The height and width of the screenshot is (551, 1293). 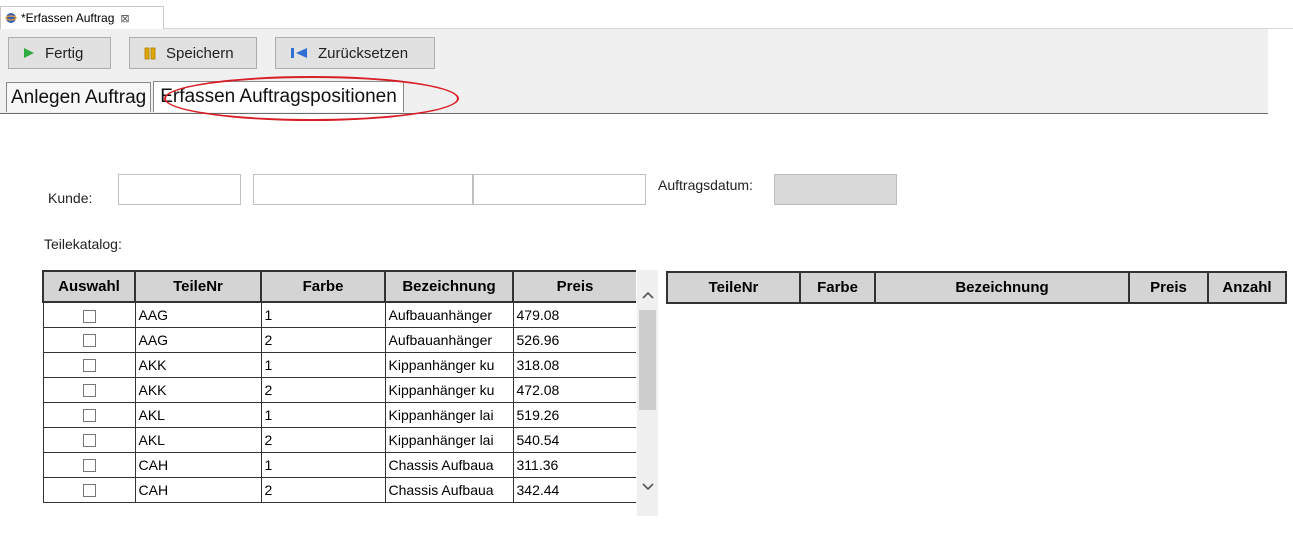 I want to click on table-row: AAG 1 Aufbauanhänger 479.08, so click(x=339, y=314).